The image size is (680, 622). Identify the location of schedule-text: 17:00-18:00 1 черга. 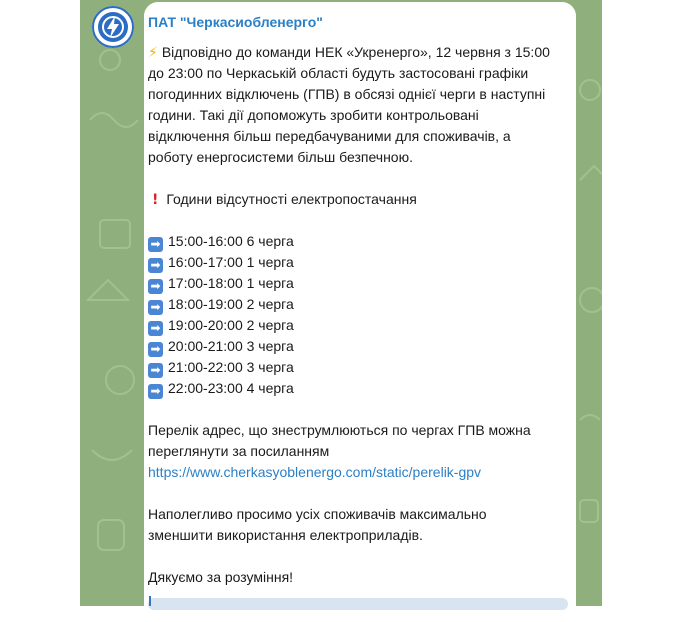
(231, 283).